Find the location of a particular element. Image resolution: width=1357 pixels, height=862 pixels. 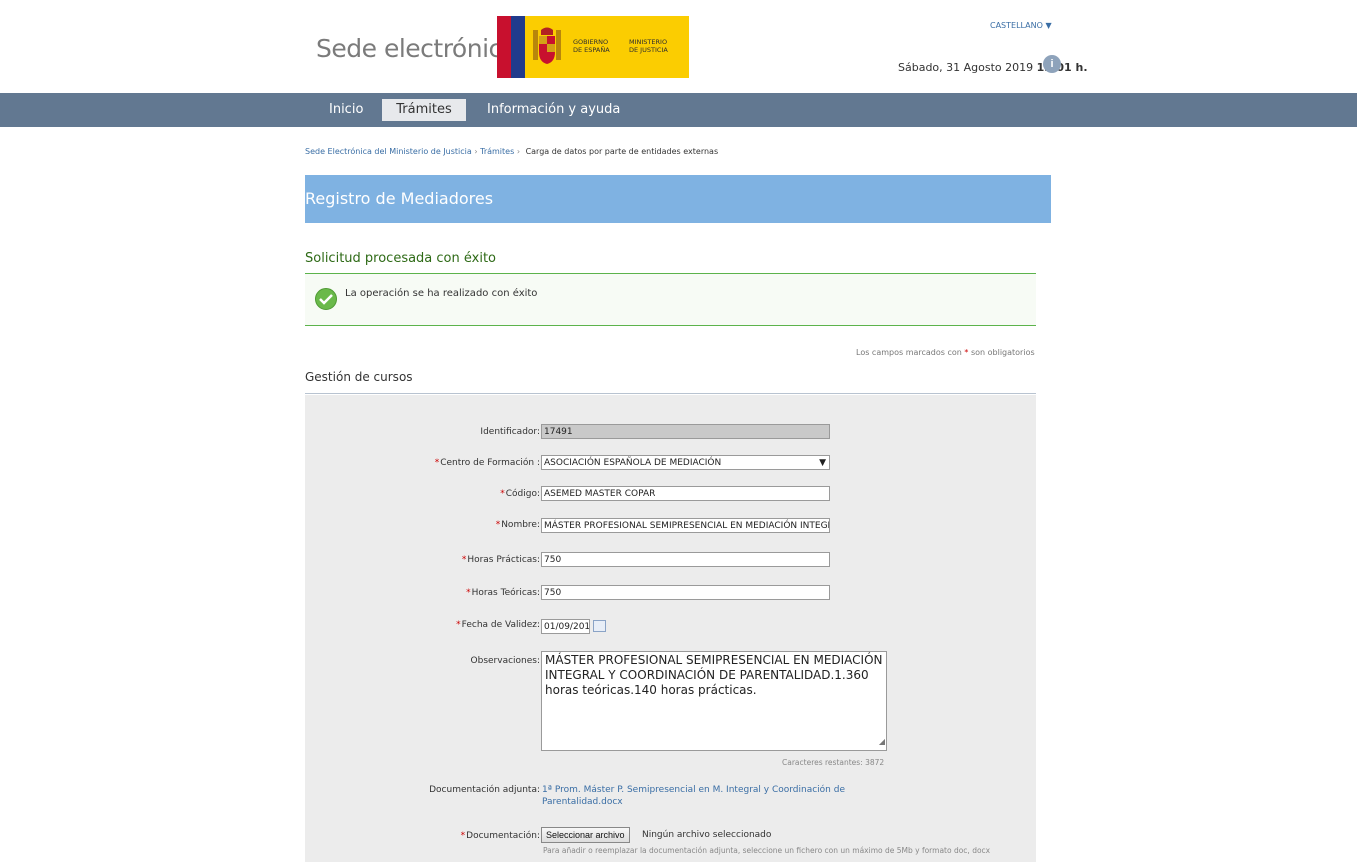

horas-practicas-label: *Horas Prácticas: is located at coordinates (480, 560).